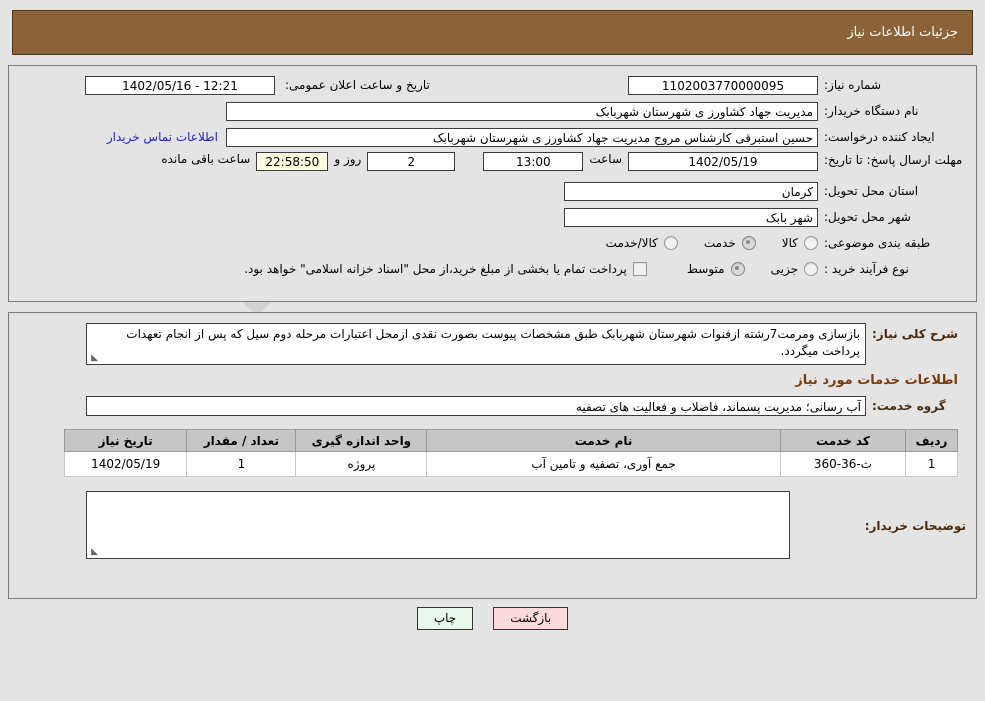 Image resolution: width=985 pixels, height=701 pixels. I want to click on column-header-name: نام خدمت, so click(603, 440).